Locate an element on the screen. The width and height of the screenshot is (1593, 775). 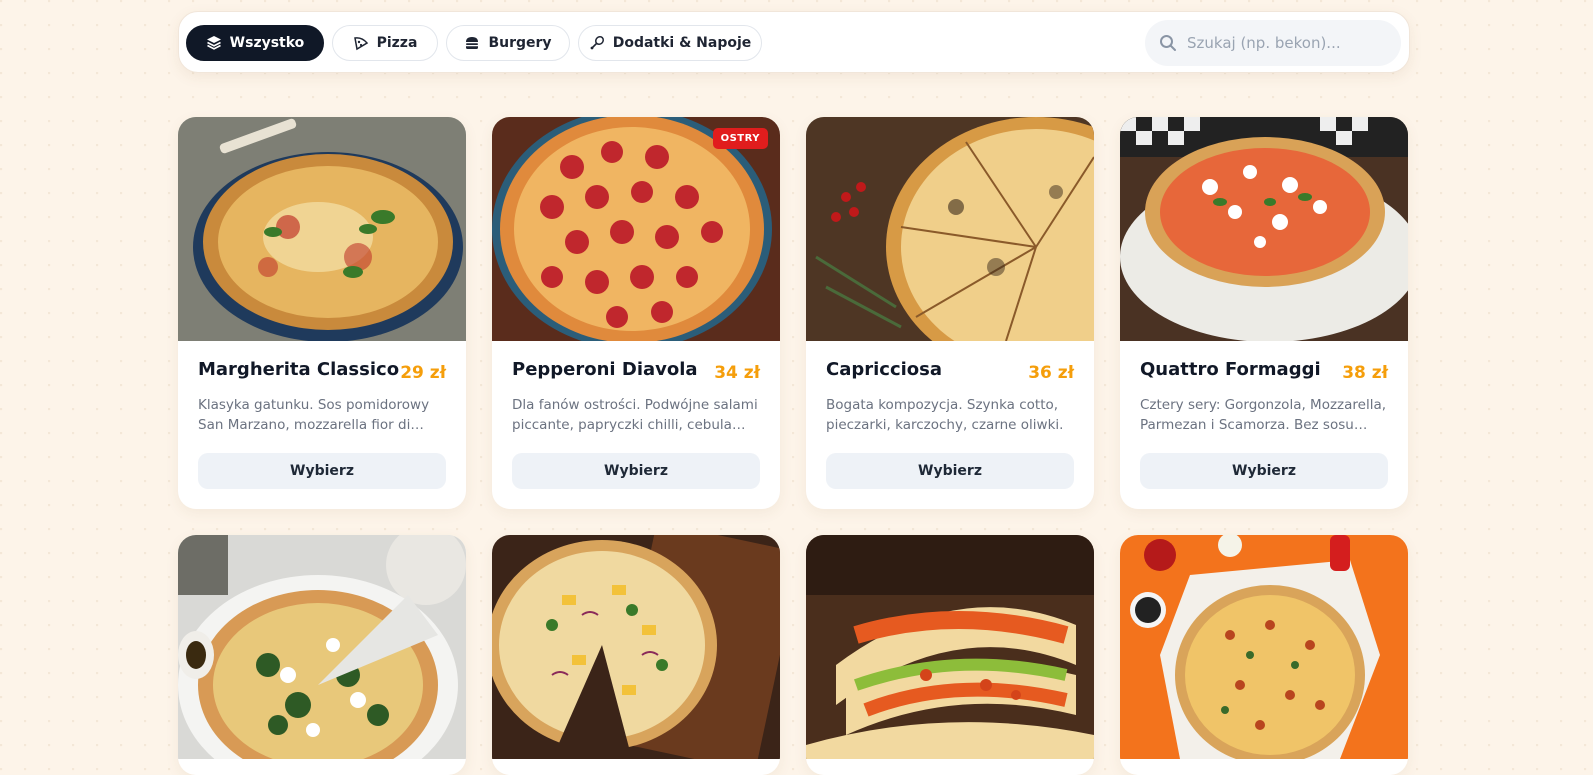
filter-chip-label: Dodatki & Napoje is located at coordinates (682, 43).